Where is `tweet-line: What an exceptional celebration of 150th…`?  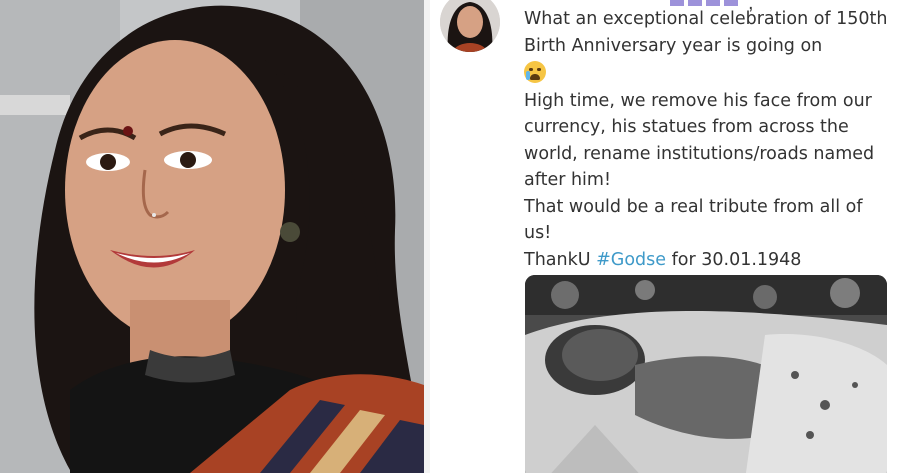 tweet-line: What an exceptional celebration of 150th… is located at coordinates (706, 32).